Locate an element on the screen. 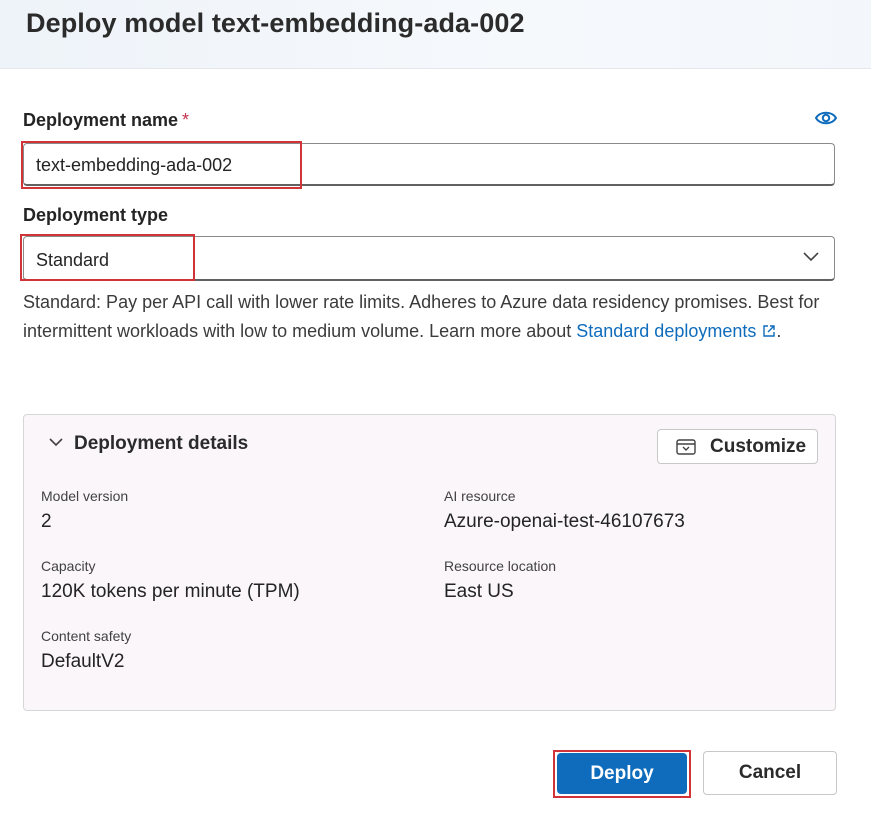 This screenshot has height=815, width=871. description-end: . is located at coordinates (779, 331).